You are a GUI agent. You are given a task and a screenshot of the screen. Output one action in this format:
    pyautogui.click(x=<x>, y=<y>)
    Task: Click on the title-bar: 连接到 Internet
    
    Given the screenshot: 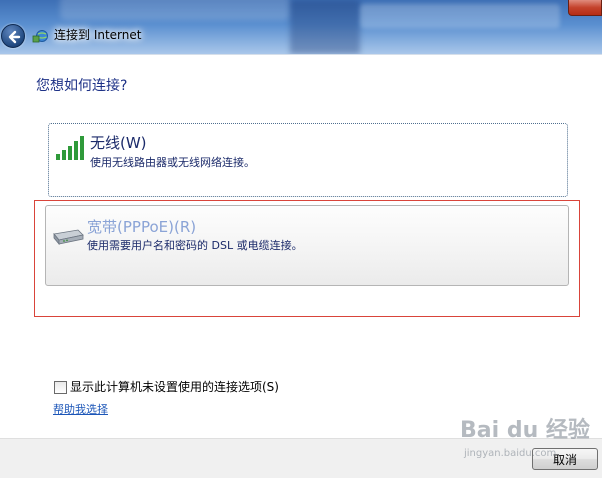 What is the action you would take?
    pyautogui.click(x=301, y=27)
    